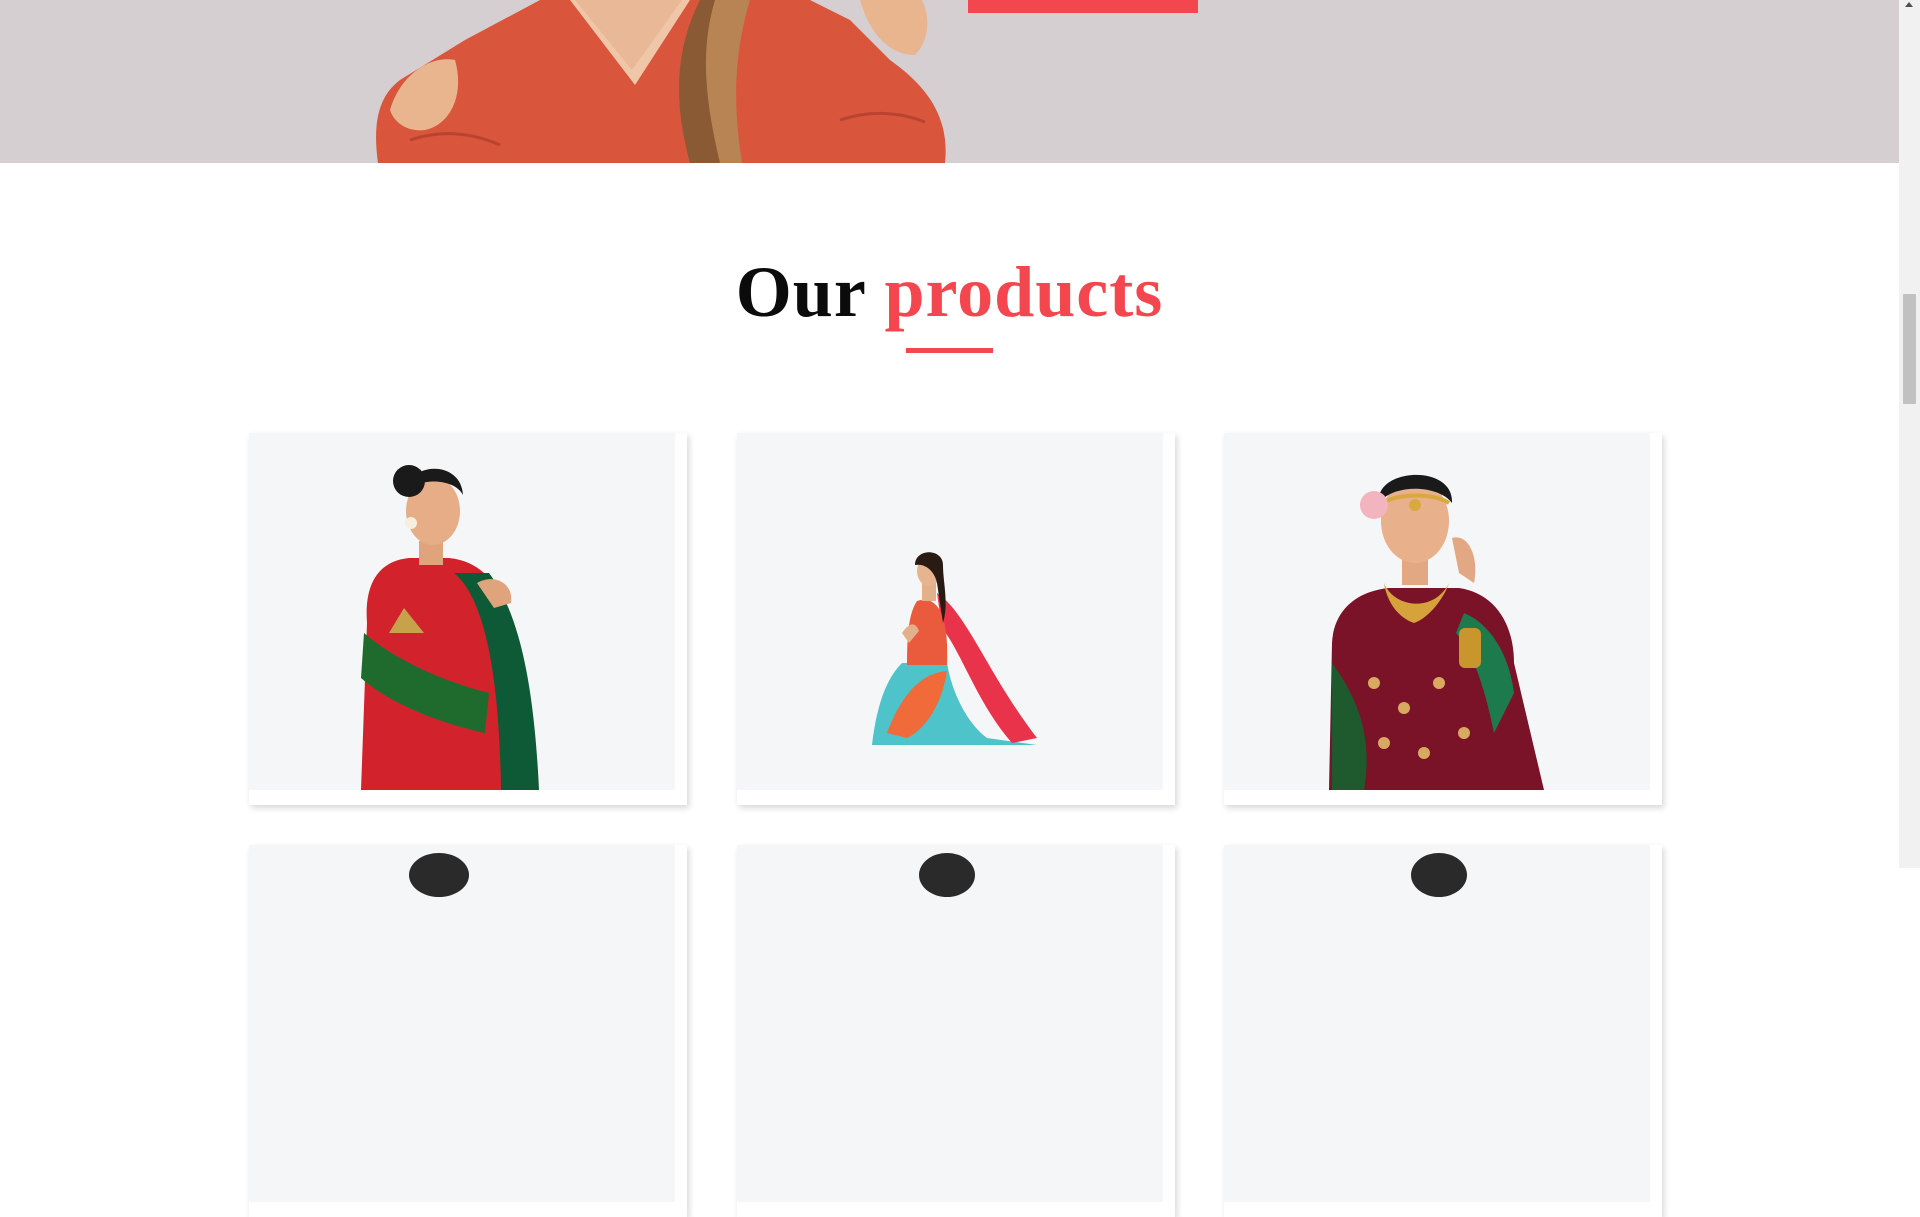 The image size is (1920, 1217). Describe the element at coordinates (1909, 349) in the screenshot. I see `scroll-thumb` at that location.